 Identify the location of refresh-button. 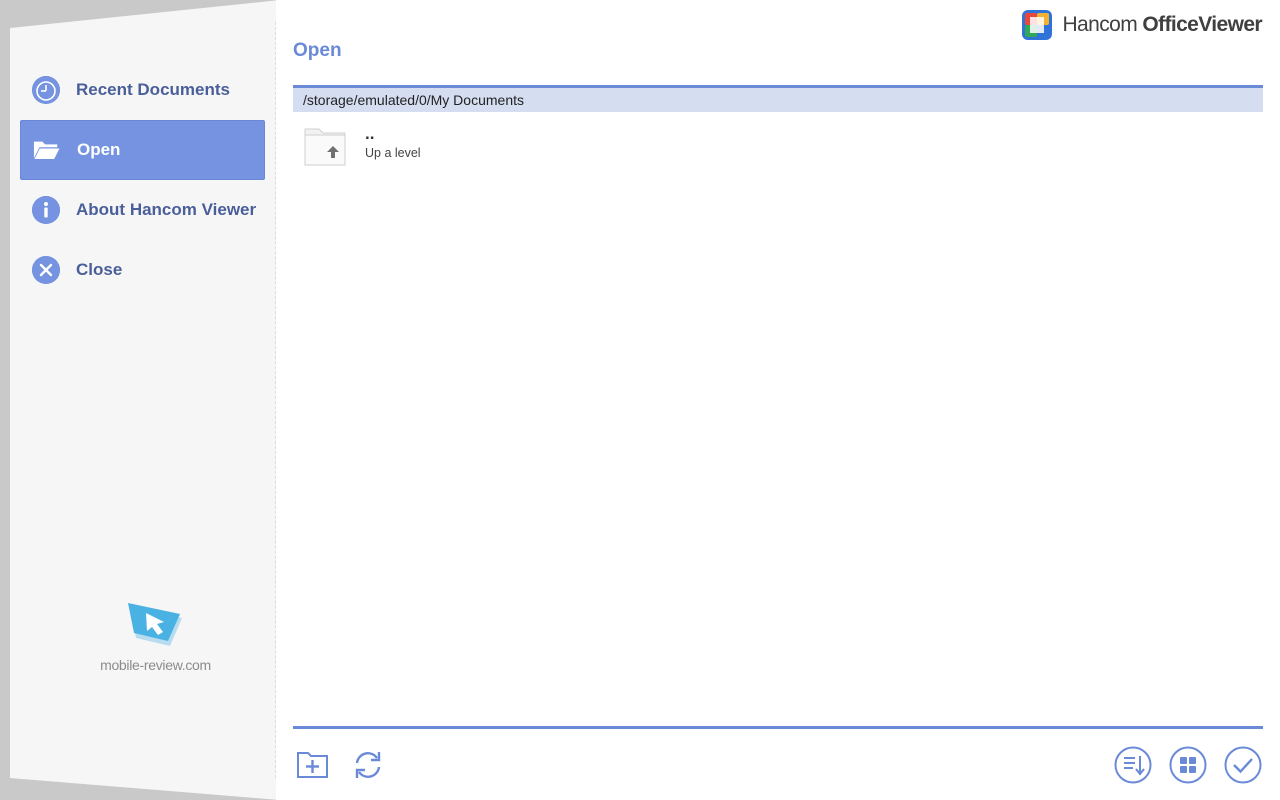
(368, 765).